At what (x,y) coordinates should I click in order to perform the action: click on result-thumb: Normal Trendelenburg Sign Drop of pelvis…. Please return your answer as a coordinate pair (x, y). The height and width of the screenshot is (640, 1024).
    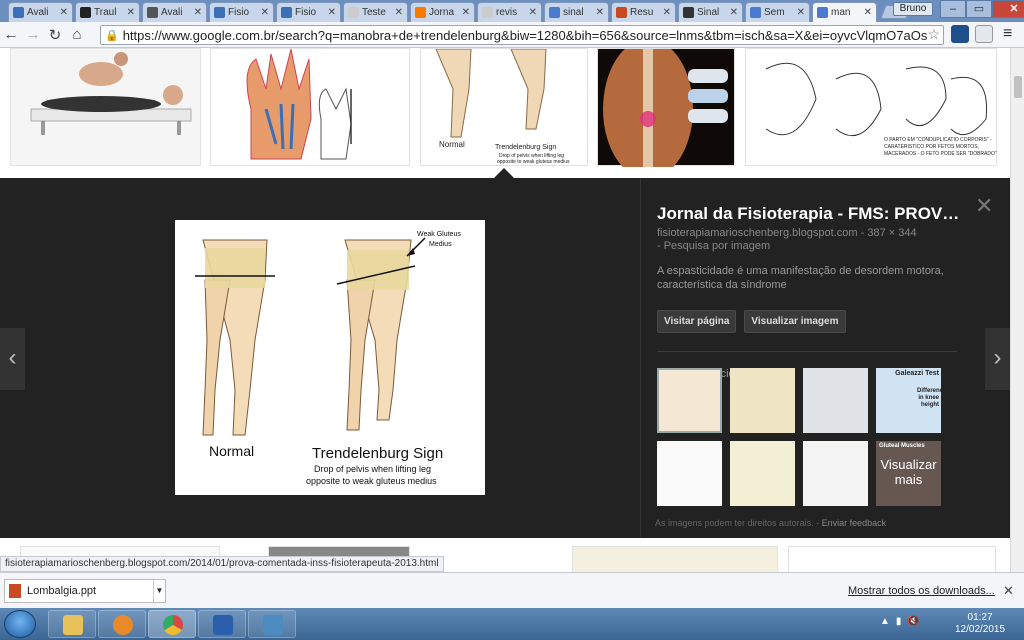
    Looking at the image, I should click on (504, 107).